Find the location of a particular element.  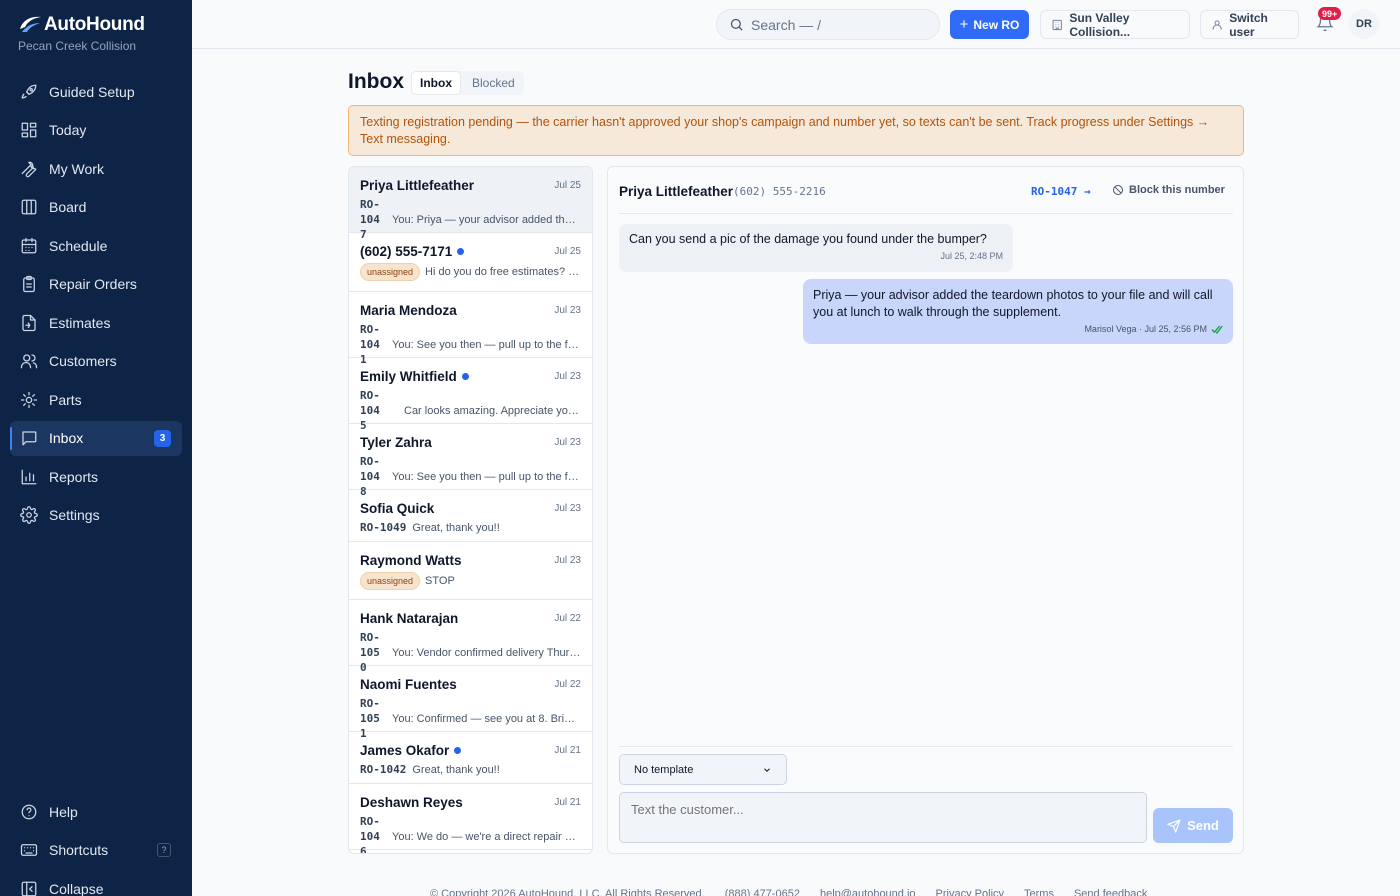

ro-link: RO-1047 → is located at coordinates (1061, 191).